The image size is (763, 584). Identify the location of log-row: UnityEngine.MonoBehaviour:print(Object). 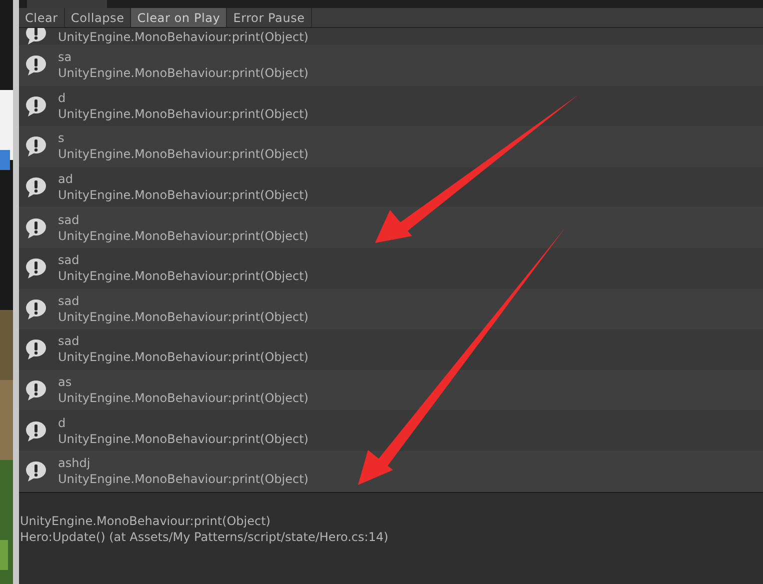
(391, 36).